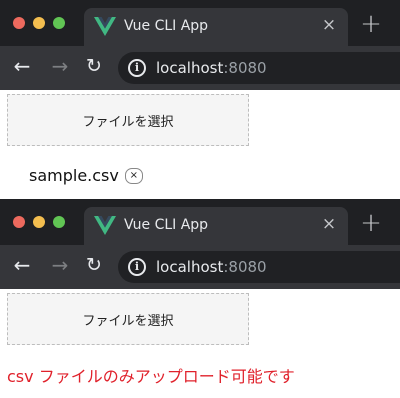  I want to click on remove-file-button: ×, so click(133, 175).